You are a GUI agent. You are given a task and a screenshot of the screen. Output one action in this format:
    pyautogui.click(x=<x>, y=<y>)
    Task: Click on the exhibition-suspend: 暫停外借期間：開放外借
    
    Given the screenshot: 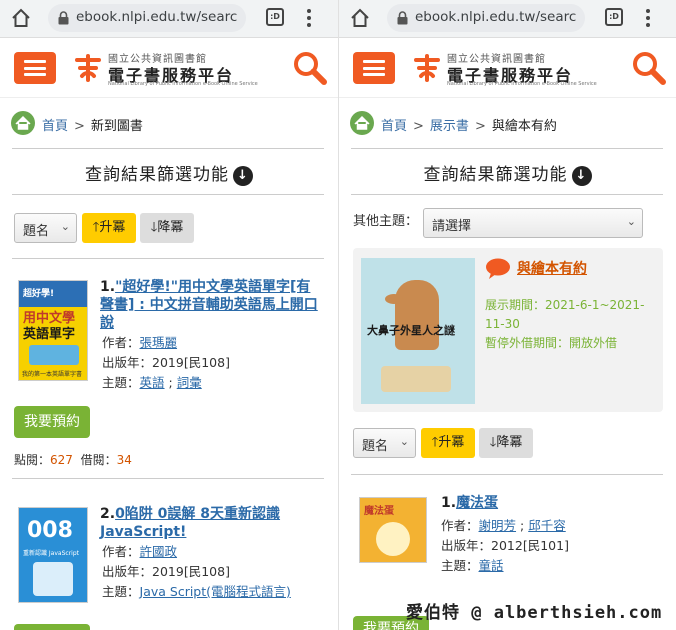 What is the action you would take?
    pyautogui.click(x=551, y=343)
    